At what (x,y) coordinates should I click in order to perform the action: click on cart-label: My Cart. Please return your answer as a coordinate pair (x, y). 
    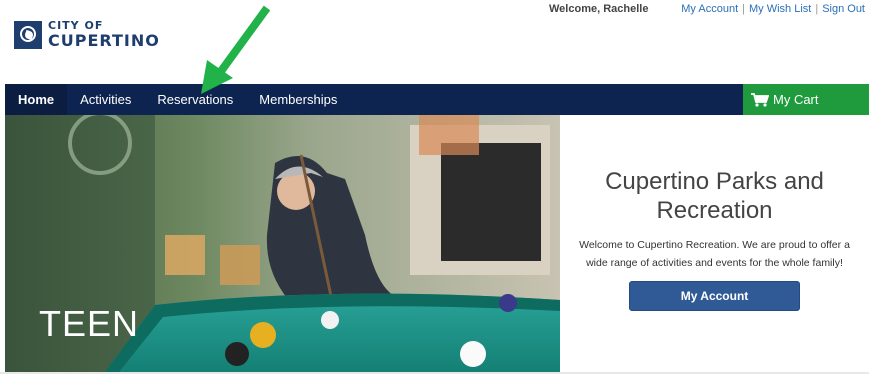
    Looking at the image, I should click on (796, 99).